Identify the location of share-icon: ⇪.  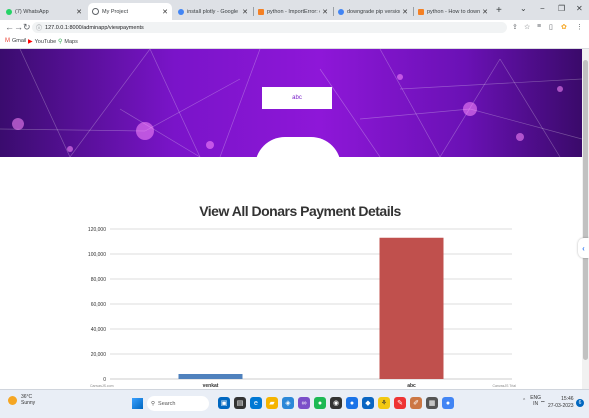
(515, 27).